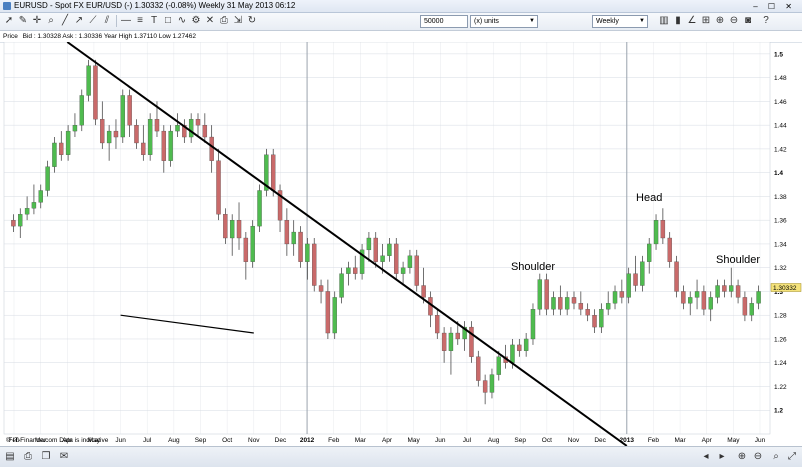 This screenshot has width=802, height=467. What do you see at coordinates (126, 21) in the screenshot?
I see `horizontal-line-icon: —` at bounding box center [126, 21].